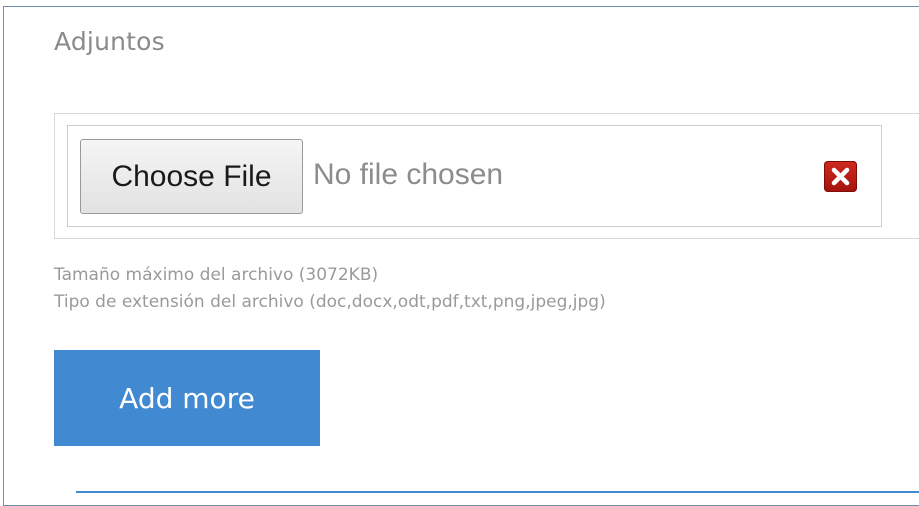  Describe the element at coordinates (216, 275) in the screenshot. I see `max-size-hint: Tamaño máximo del archivo (3072KB)` at that location.